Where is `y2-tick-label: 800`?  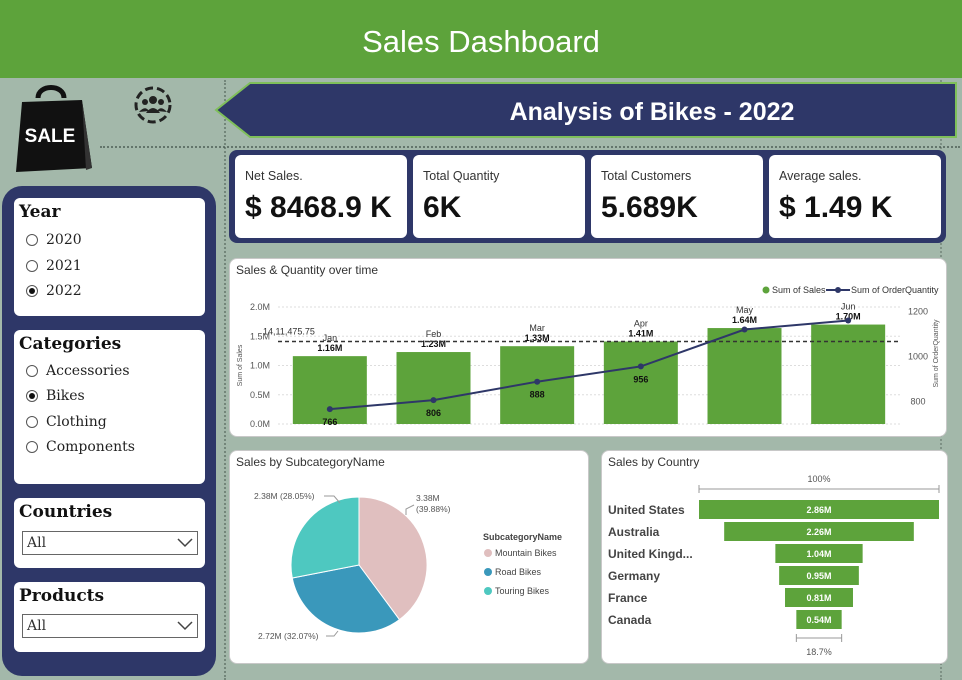
y2-tick-label: 800 is located at coordinates (917, 402).